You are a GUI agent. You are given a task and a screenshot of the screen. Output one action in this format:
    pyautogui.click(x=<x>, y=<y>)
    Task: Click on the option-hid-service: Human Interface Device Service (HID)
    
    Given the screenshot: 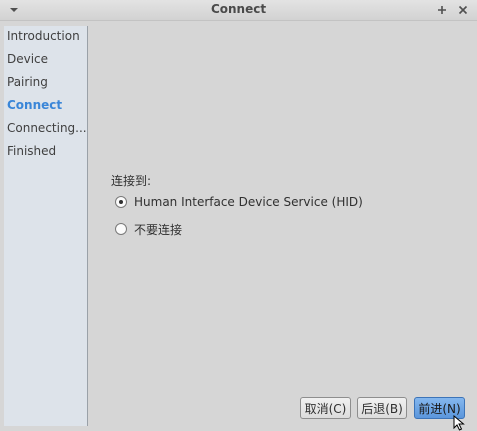 What is the action you would take?
    pyautogui.click(x=239, y=202)
    